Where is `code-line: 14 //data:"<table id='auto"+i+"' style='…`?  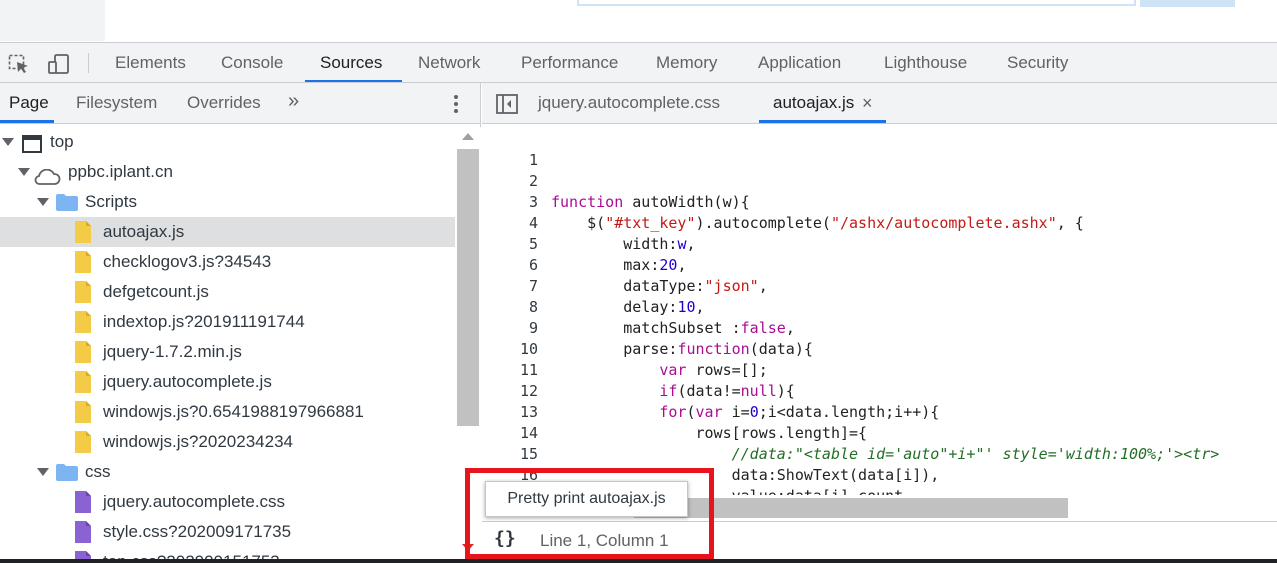 code-line: 14 //data:"<table id='auto"+i+"' style='… is located at coordinates (879, 432).